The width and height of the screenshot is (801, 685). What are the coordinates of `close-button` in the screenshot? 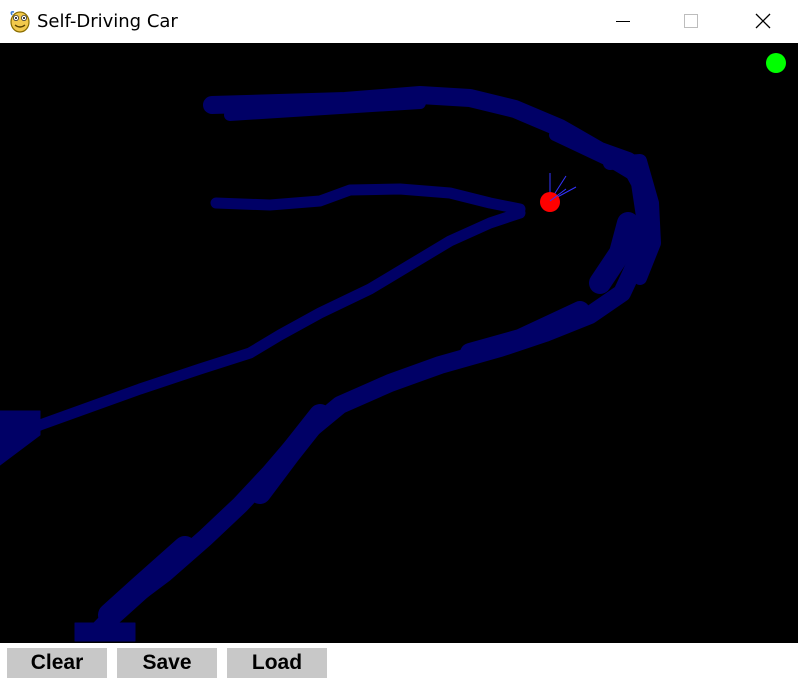 It's located at (763, 21).